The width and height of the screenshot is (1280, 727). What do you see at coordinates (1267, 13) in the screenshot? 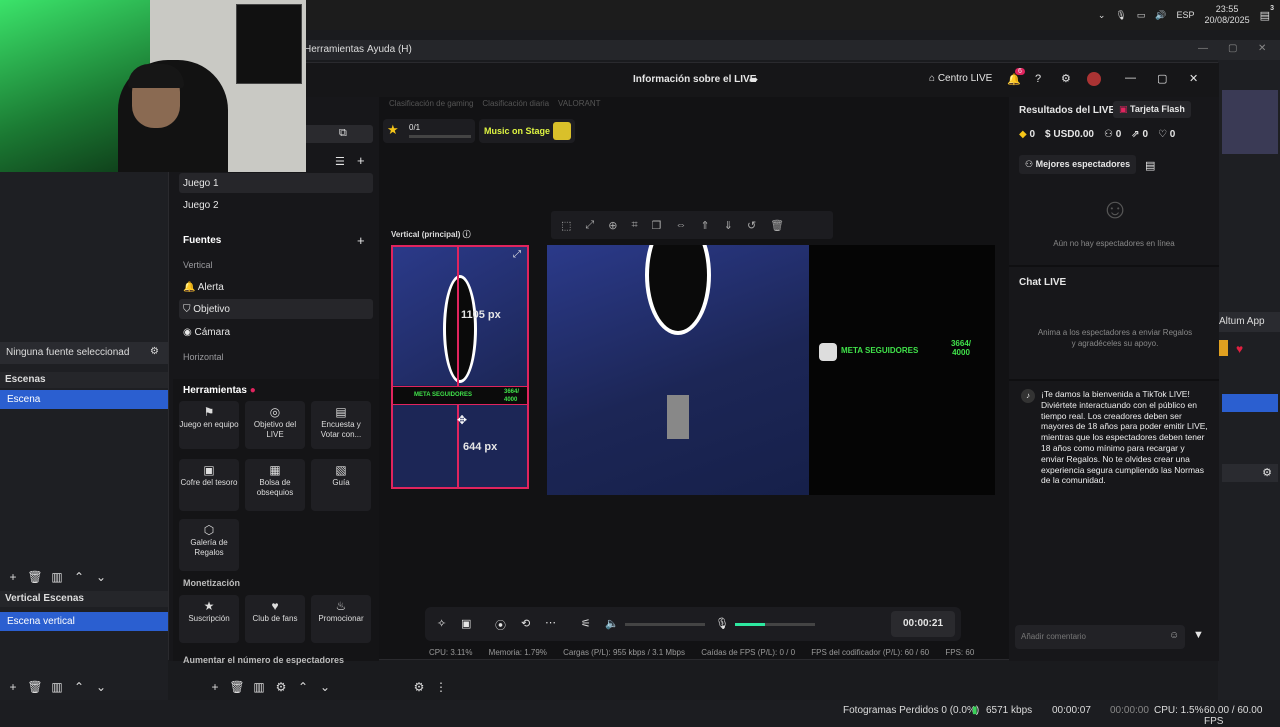
I see `notification-icon: ▤ 3` at bounding box center [1267, 13].